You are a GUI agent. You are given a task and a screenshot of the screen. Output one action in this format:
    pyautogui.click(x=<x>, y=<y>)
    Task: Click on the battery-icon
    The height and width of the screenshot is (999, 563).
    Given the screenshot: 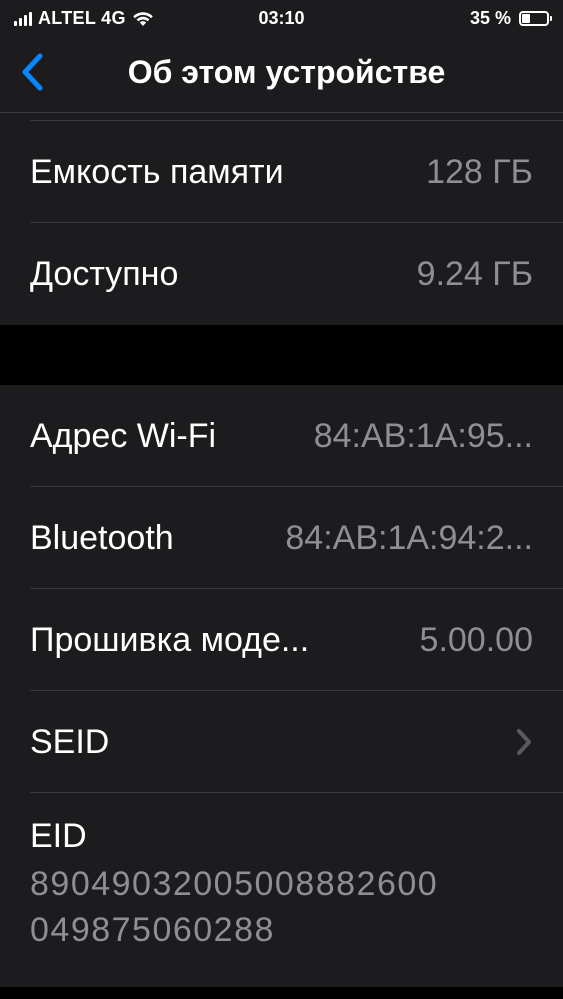 What is the action you would take?
    pyautogui.click(x=535, y=18)
    